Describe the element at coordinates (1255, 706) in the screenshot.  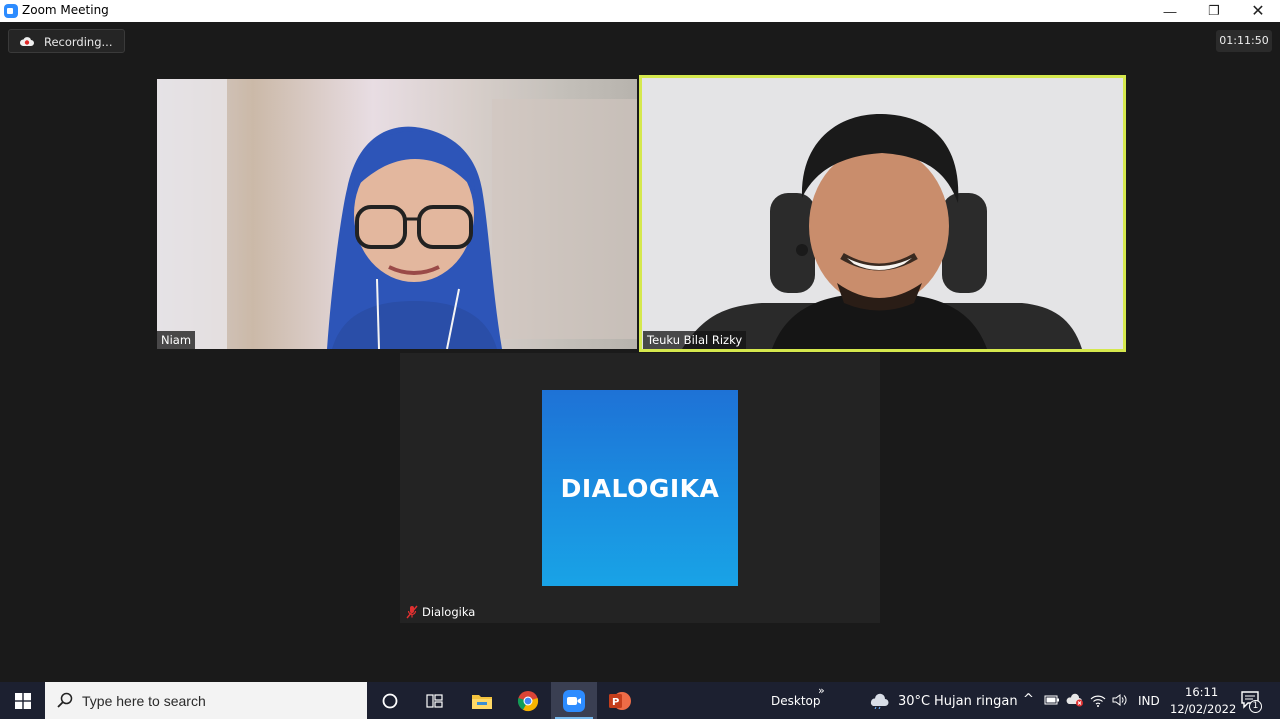
I see `notification-count-badge: 1` at that location.